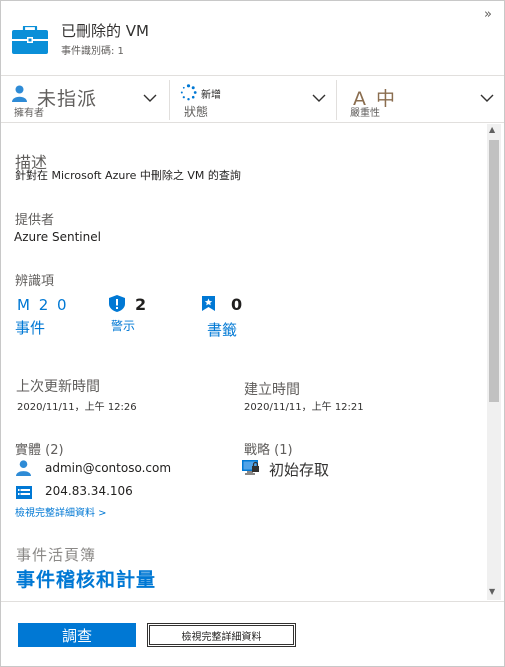 Image resolution: width=505 pixels, height=667 pixels. Describe the element at coordinates (222, 329) in the screenshot. I see `bookmarks-link: 書籤` at that location.